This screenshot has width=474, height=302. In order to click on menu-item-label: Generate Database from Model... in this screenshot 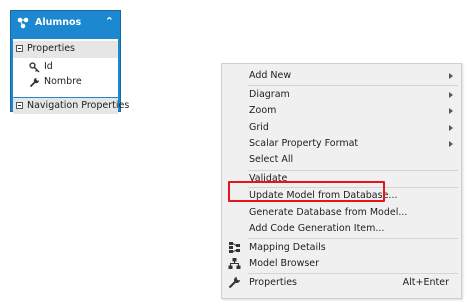, I will do `click(328, 212)`.